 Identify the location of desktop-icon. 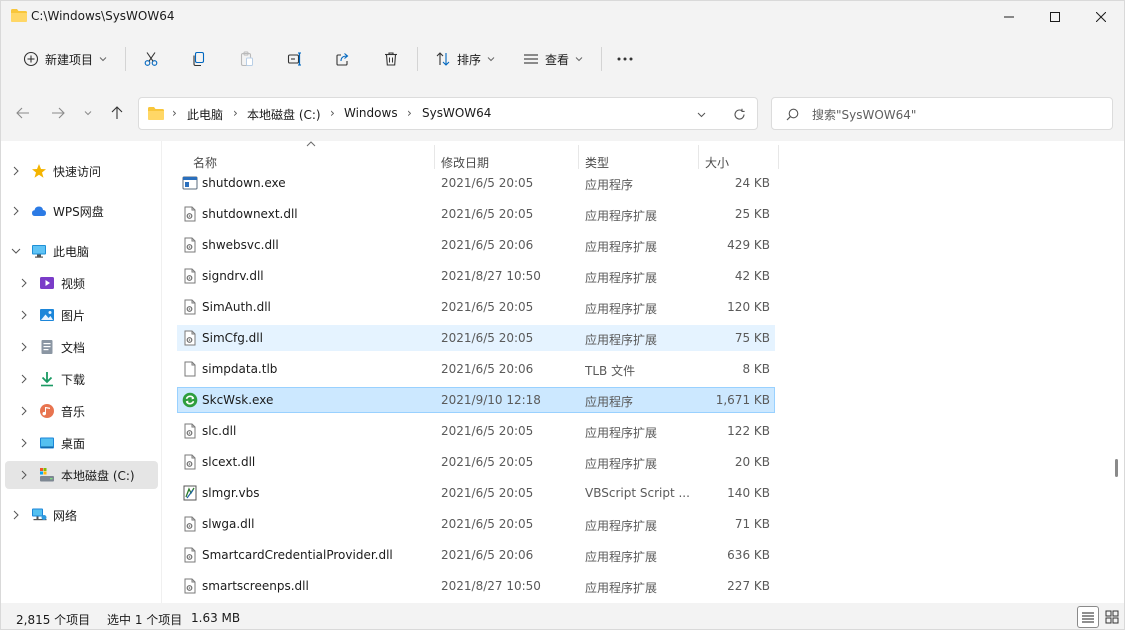
(47, 443).